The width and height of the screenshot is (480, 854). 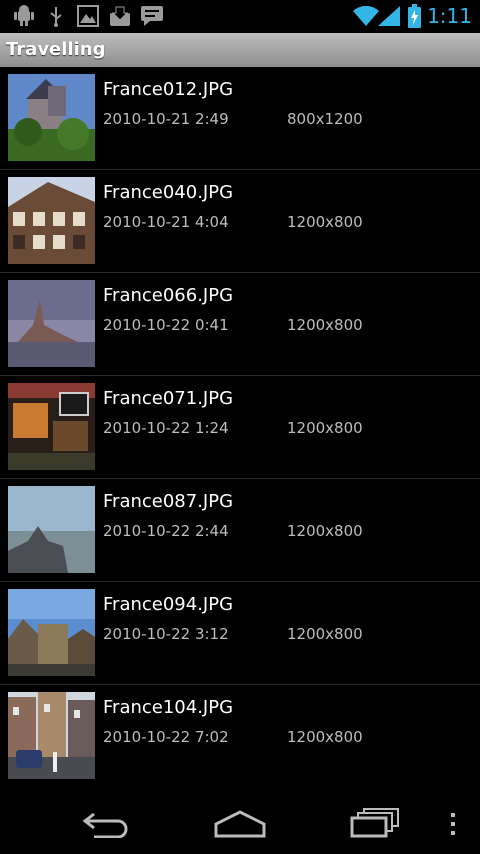 I want to click on photo-date: 2010-10-22 1:24, so click(x=166, y=428).